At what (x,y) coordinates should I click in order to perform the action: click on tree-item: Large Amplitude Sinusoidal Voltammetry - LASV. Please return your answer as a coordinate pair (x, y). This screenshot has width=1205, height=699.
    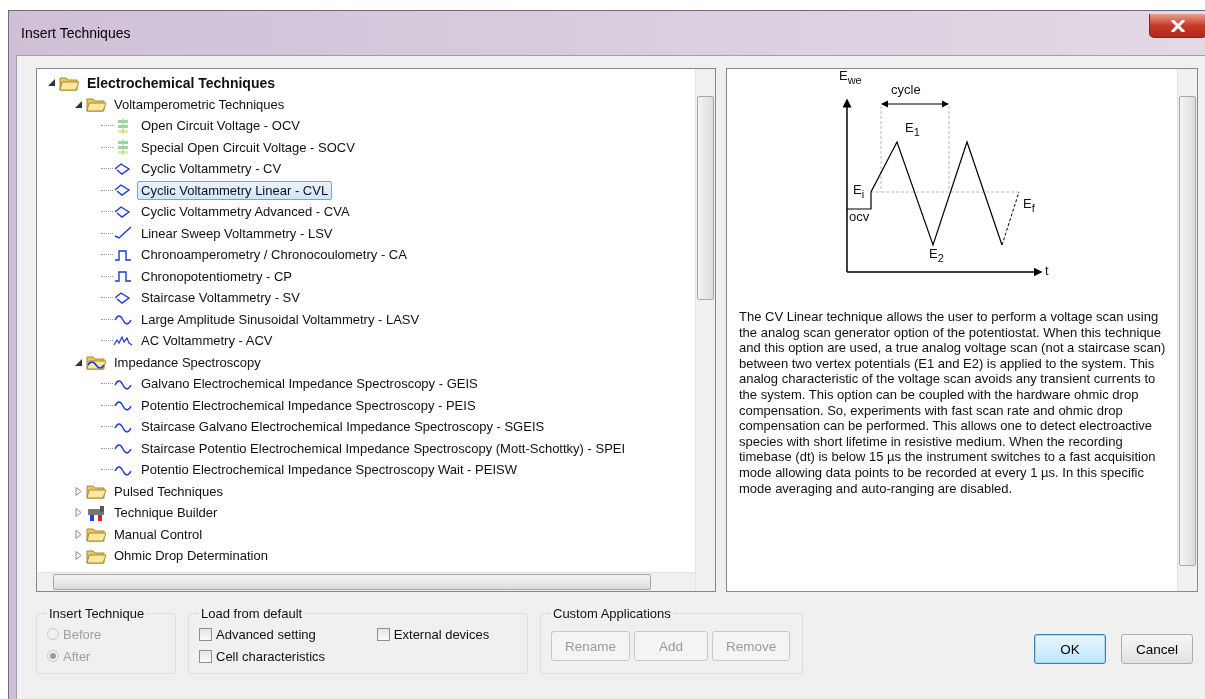
    Looking at the image, I should click on (280, 319).